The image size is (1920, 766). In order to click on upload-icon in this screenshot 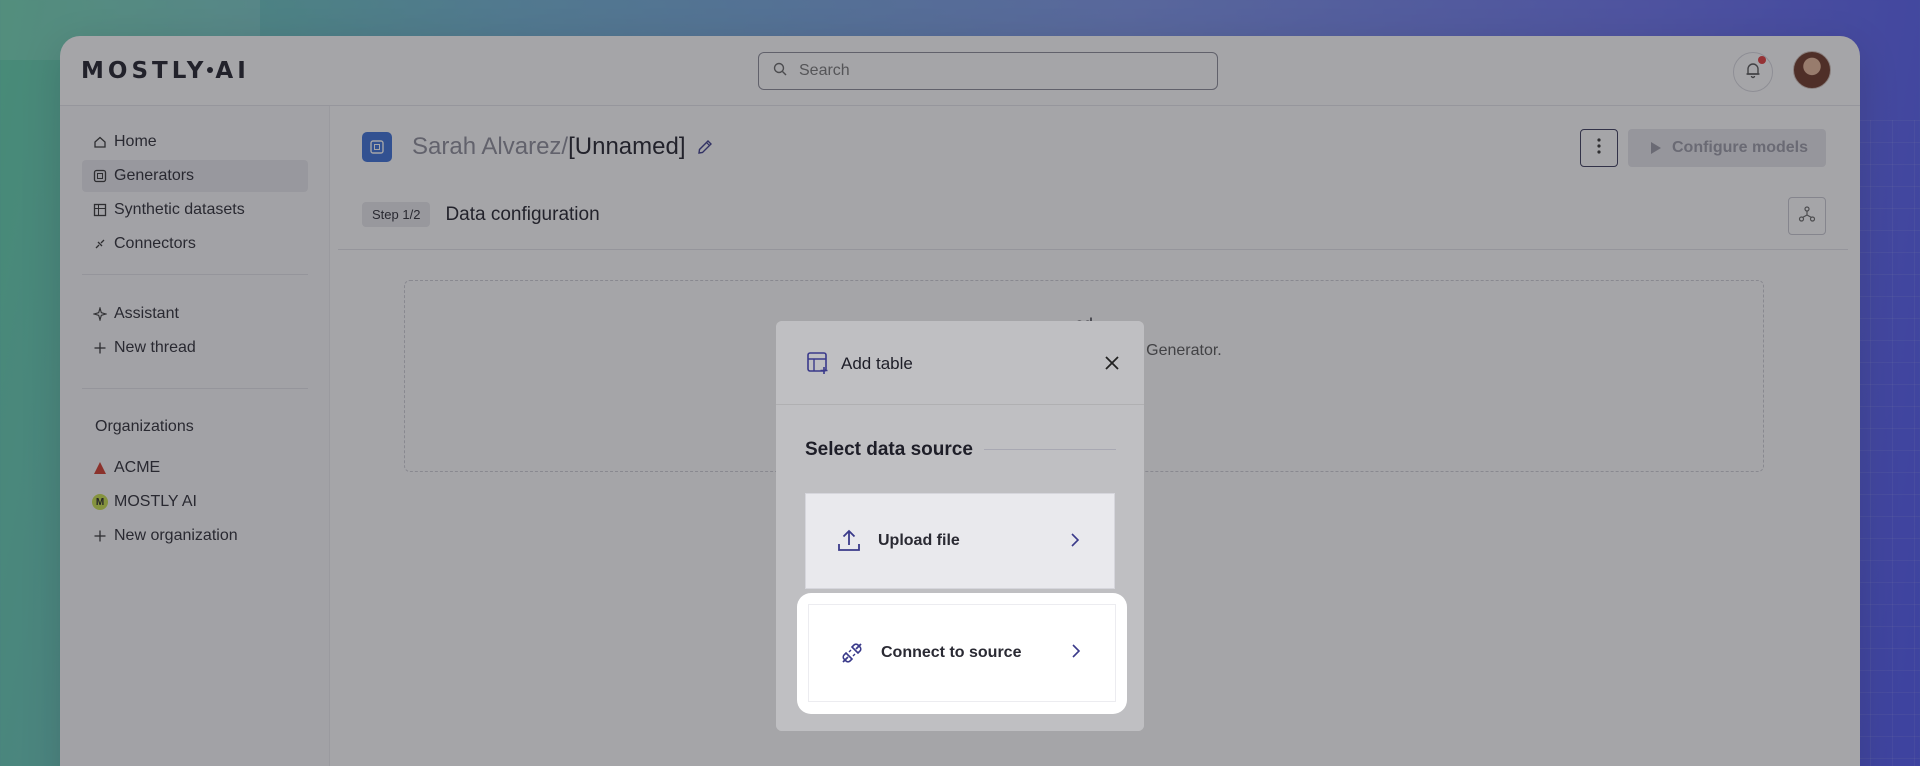, I will do `click(849, 541)`.